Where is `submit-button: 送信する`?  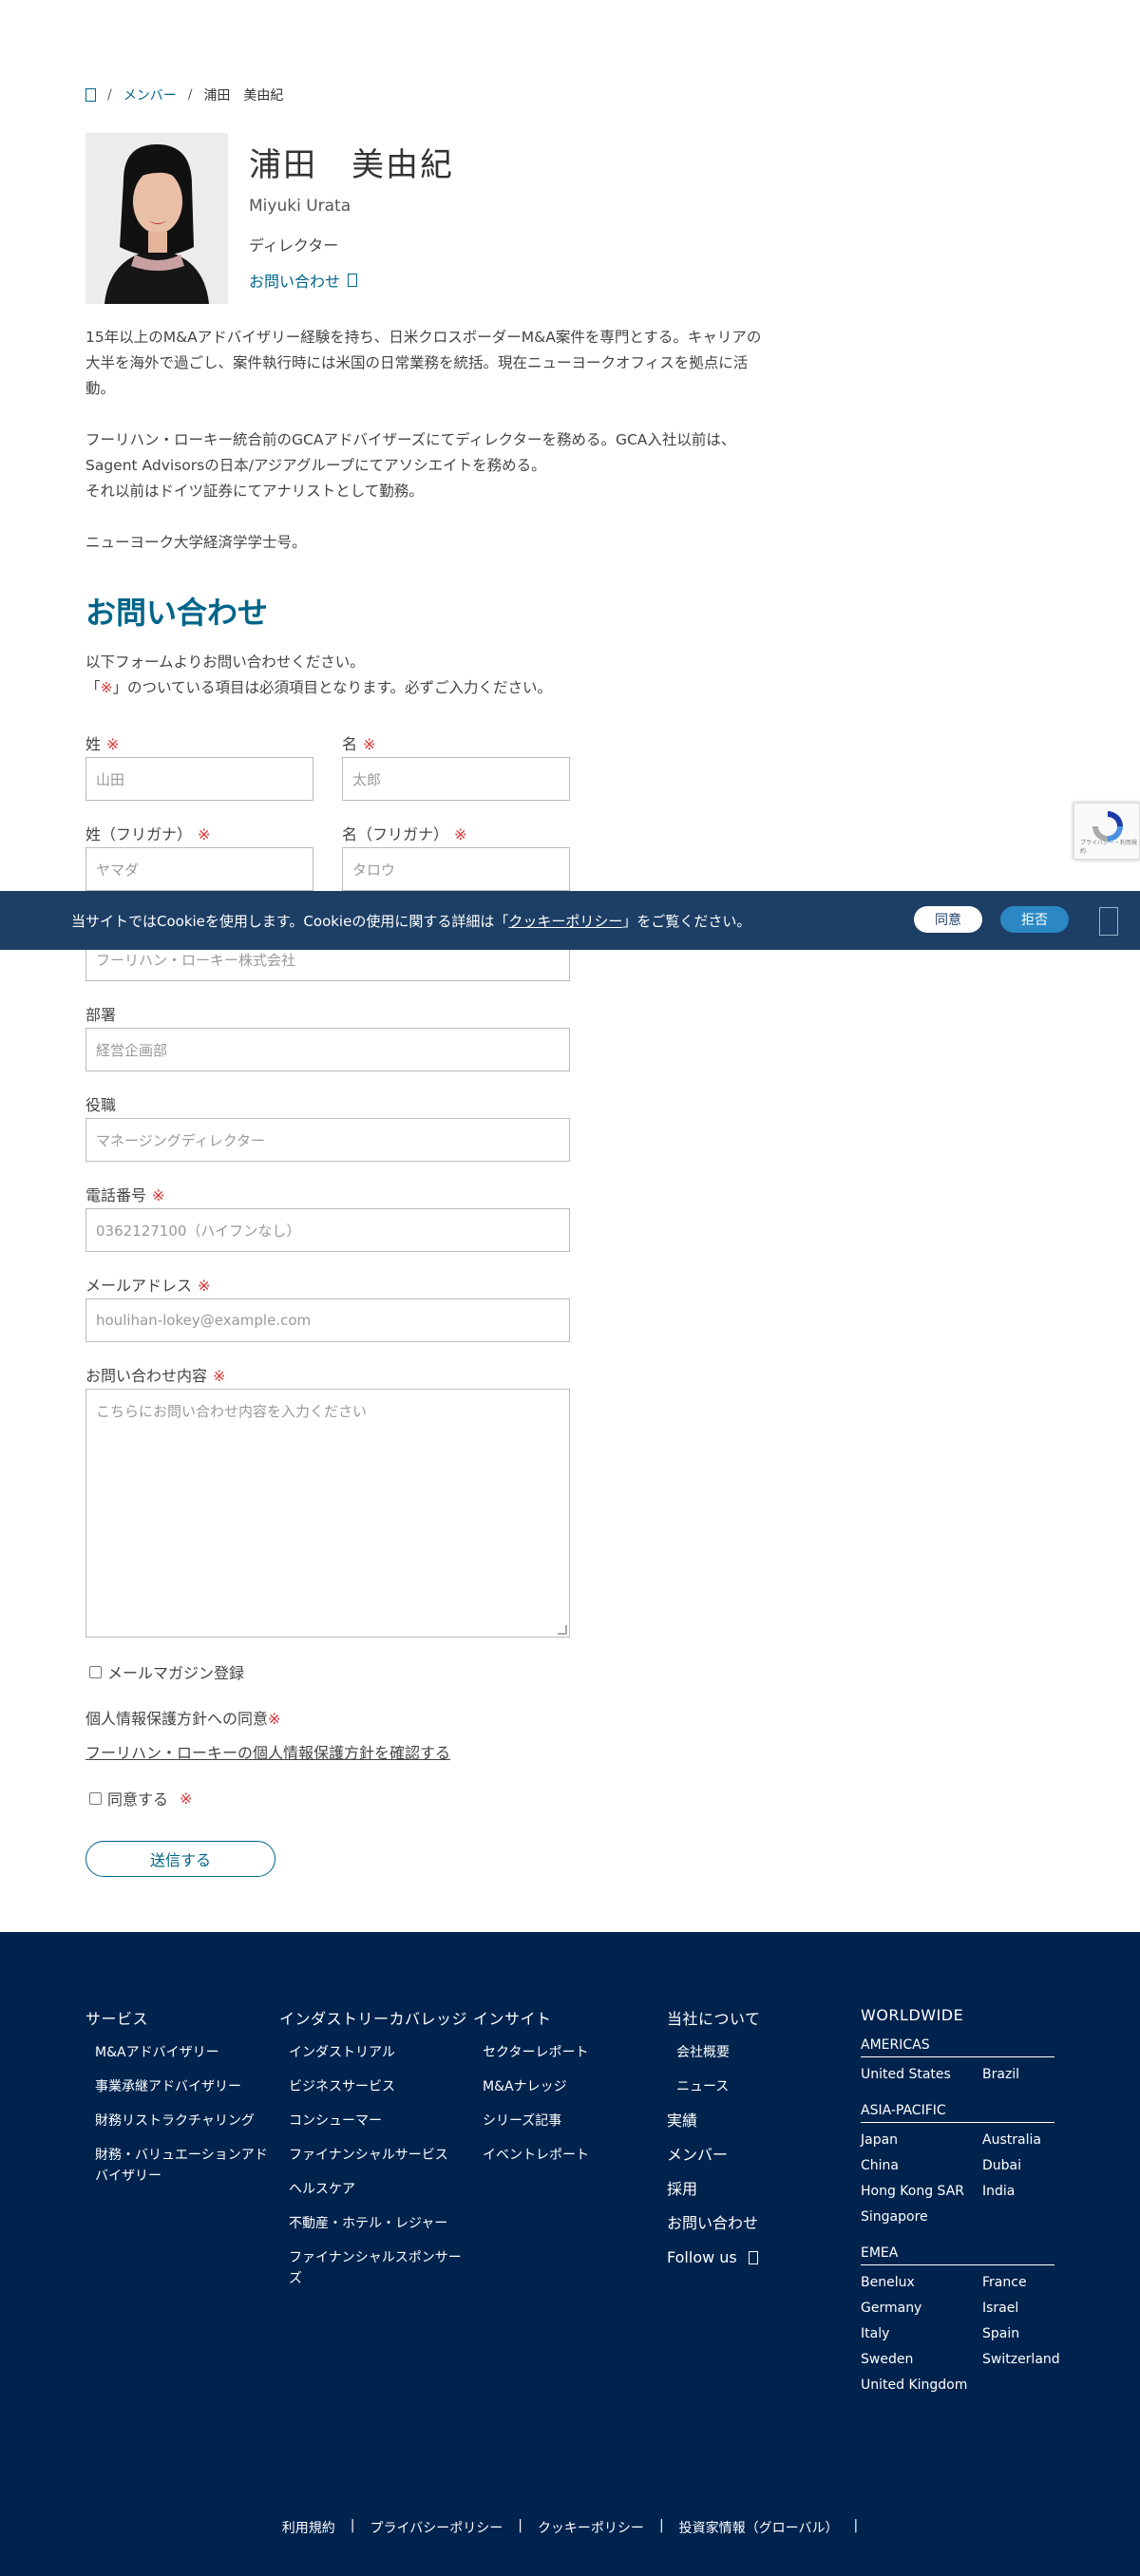
submit-button: 送信する is located at coordinates (181, 1859).